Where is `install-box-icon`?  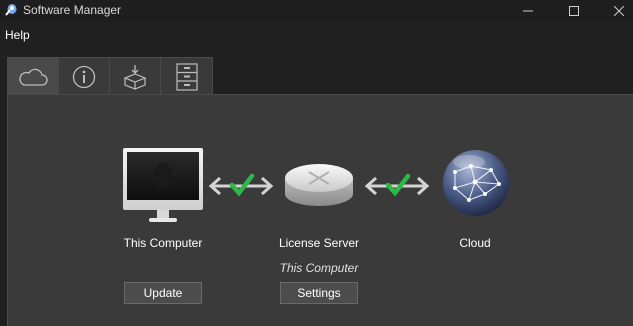 install-box-icon is located at coordinates (135, 77).